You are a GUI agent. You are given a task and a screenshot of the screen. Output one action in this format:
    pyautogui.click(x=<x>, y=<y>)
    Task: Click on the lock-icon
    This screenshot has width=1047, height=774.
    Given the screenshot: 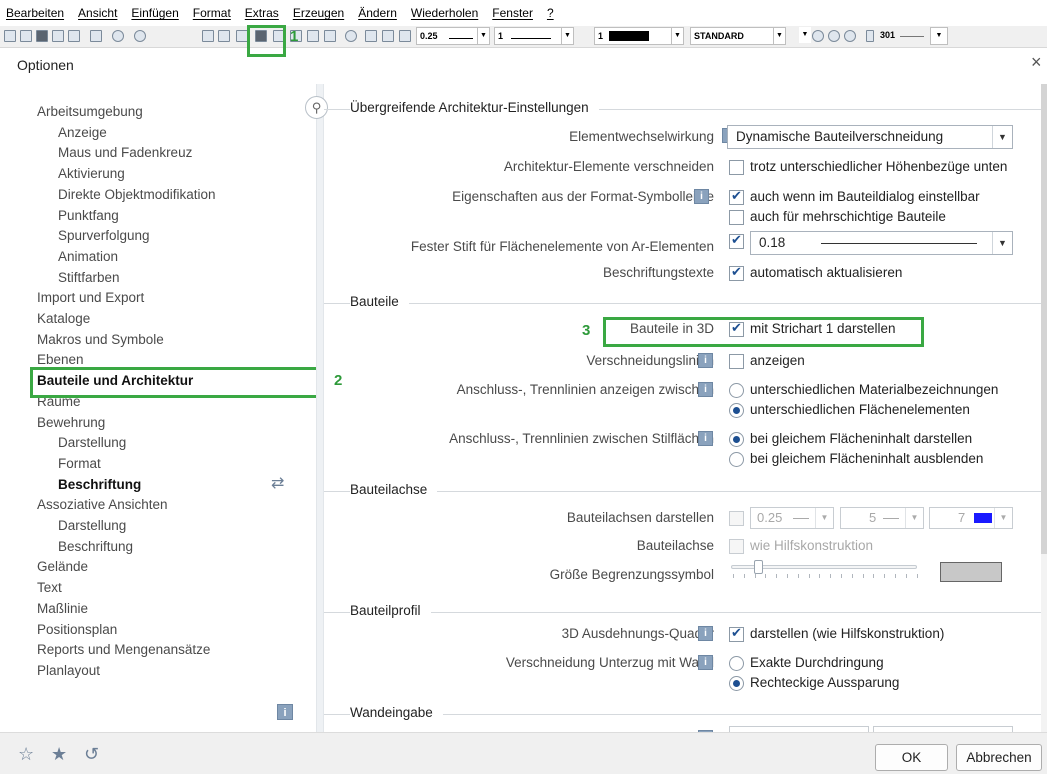 What is the action you would take?
    pyautogui.click(x=850, y=36)
    